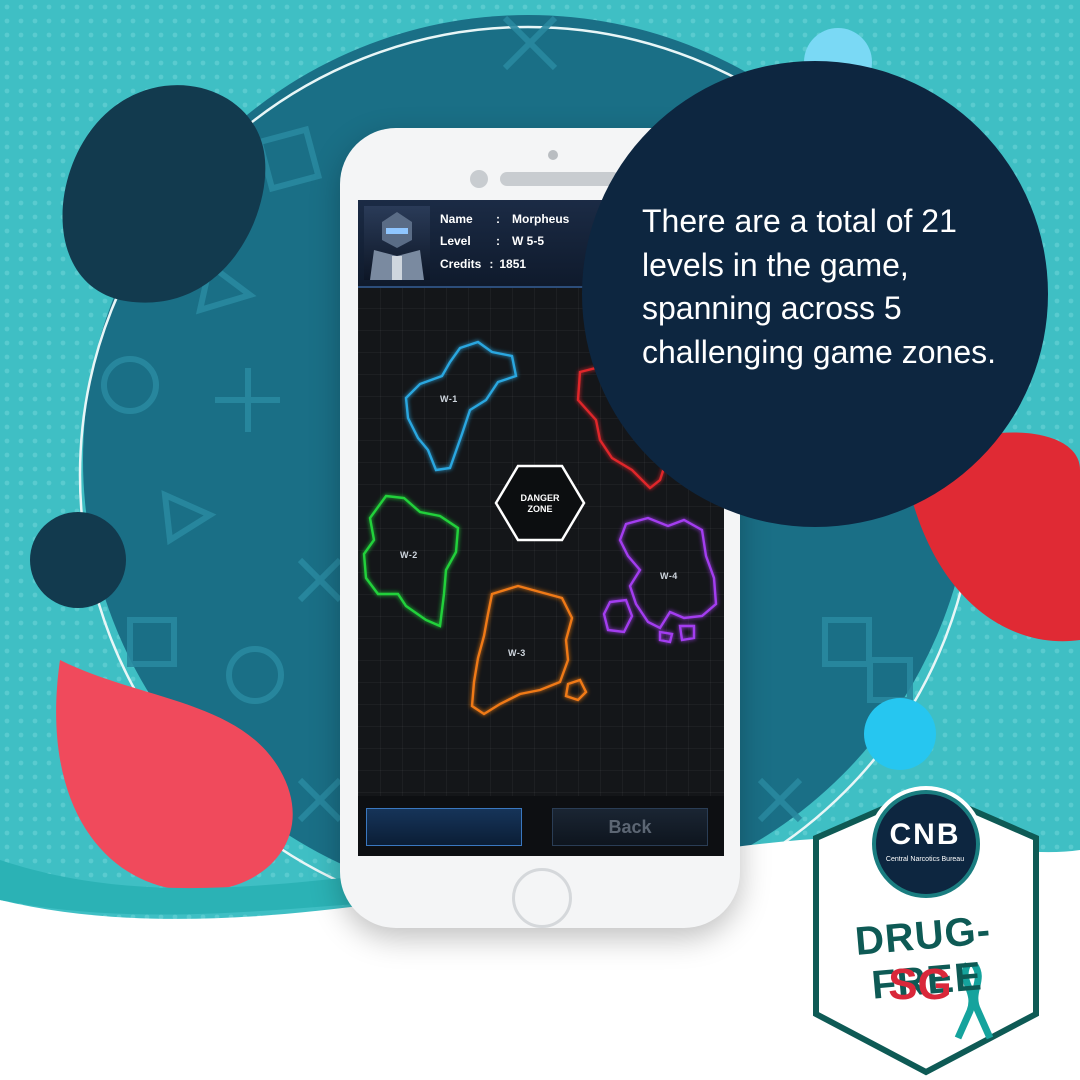 The image size is (1080, 1080). What do you see at coordinates (553, 155) in the screenshot?
I see `phone-sensor` at bounding box center [553, 155].